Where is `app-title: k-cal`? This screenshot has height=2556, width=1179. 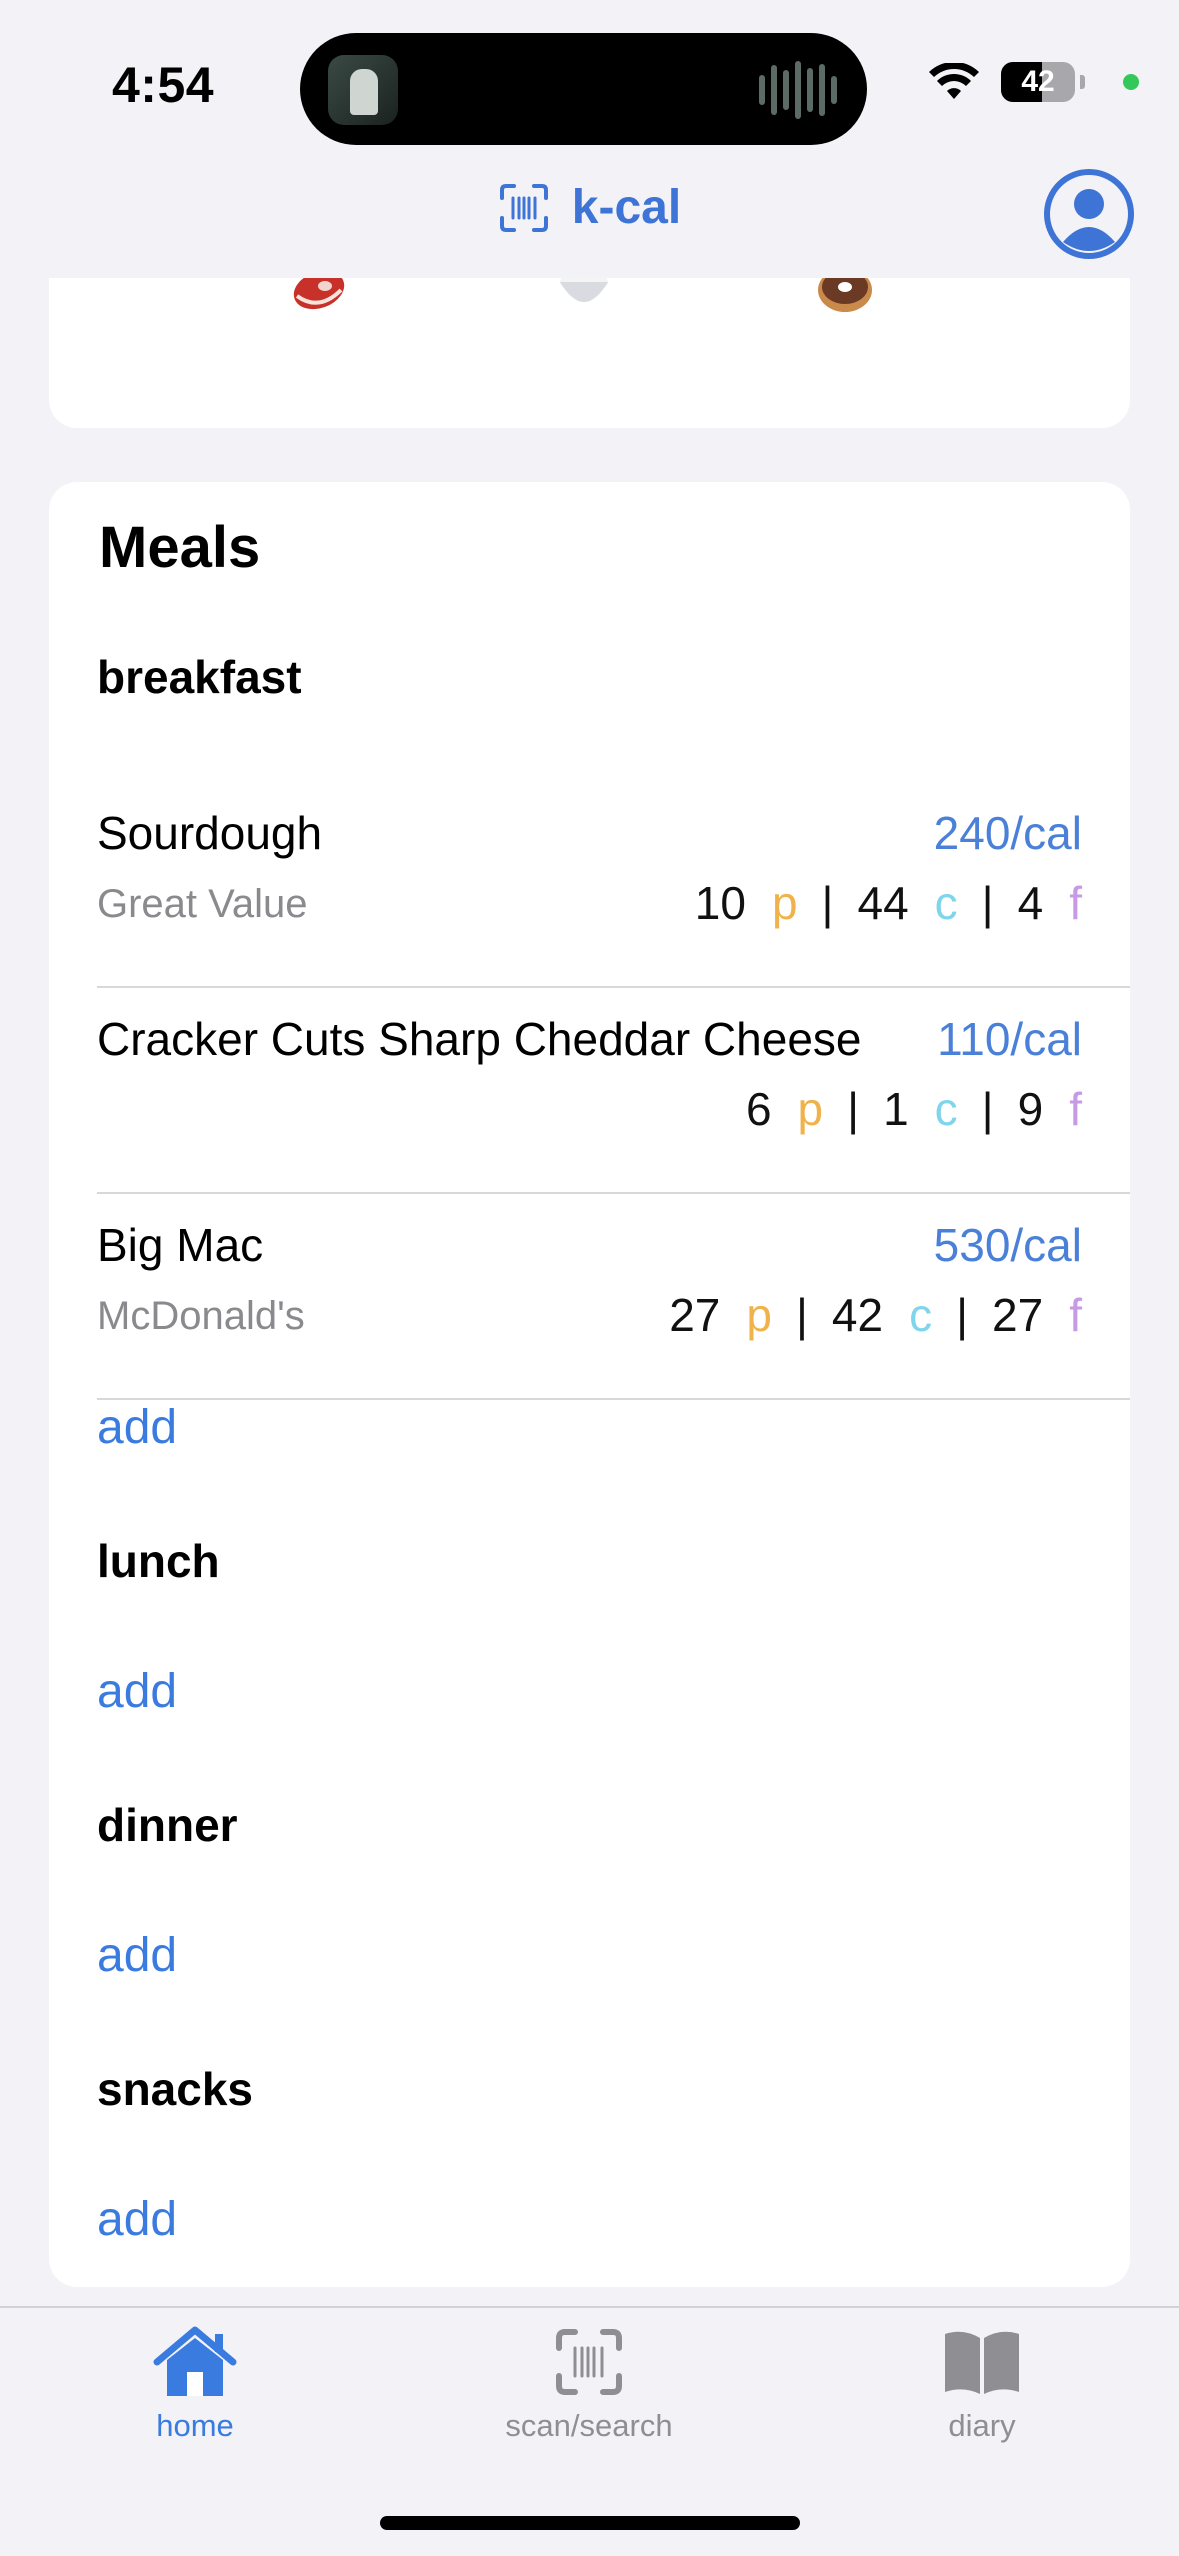
app-title: k-cal is located at coordinates (626, 207).